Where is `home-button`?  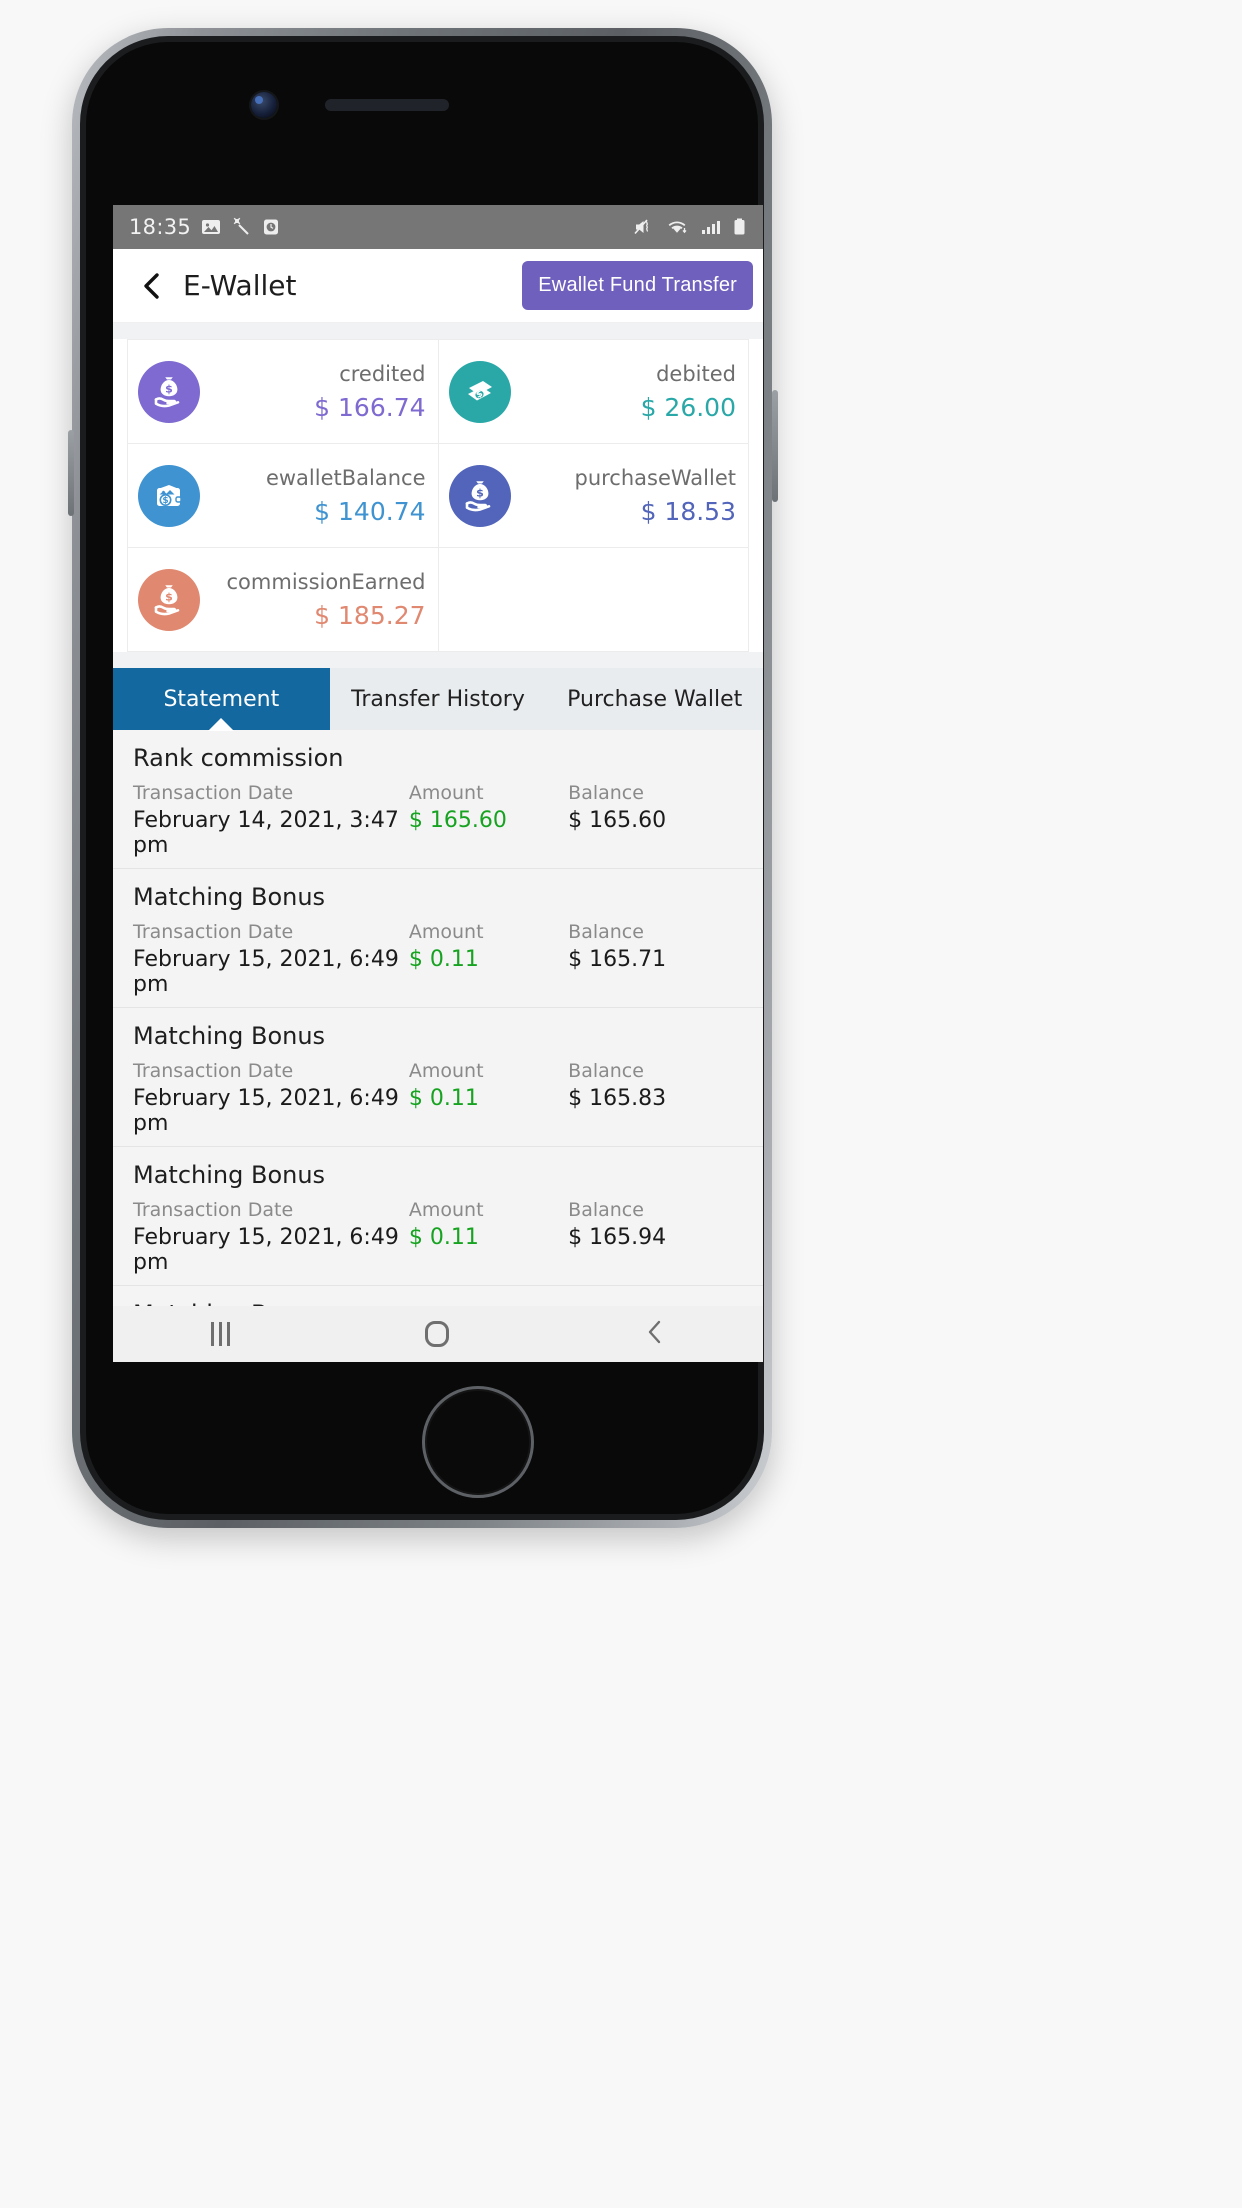
home-button is located at coordinates (478, 1442).